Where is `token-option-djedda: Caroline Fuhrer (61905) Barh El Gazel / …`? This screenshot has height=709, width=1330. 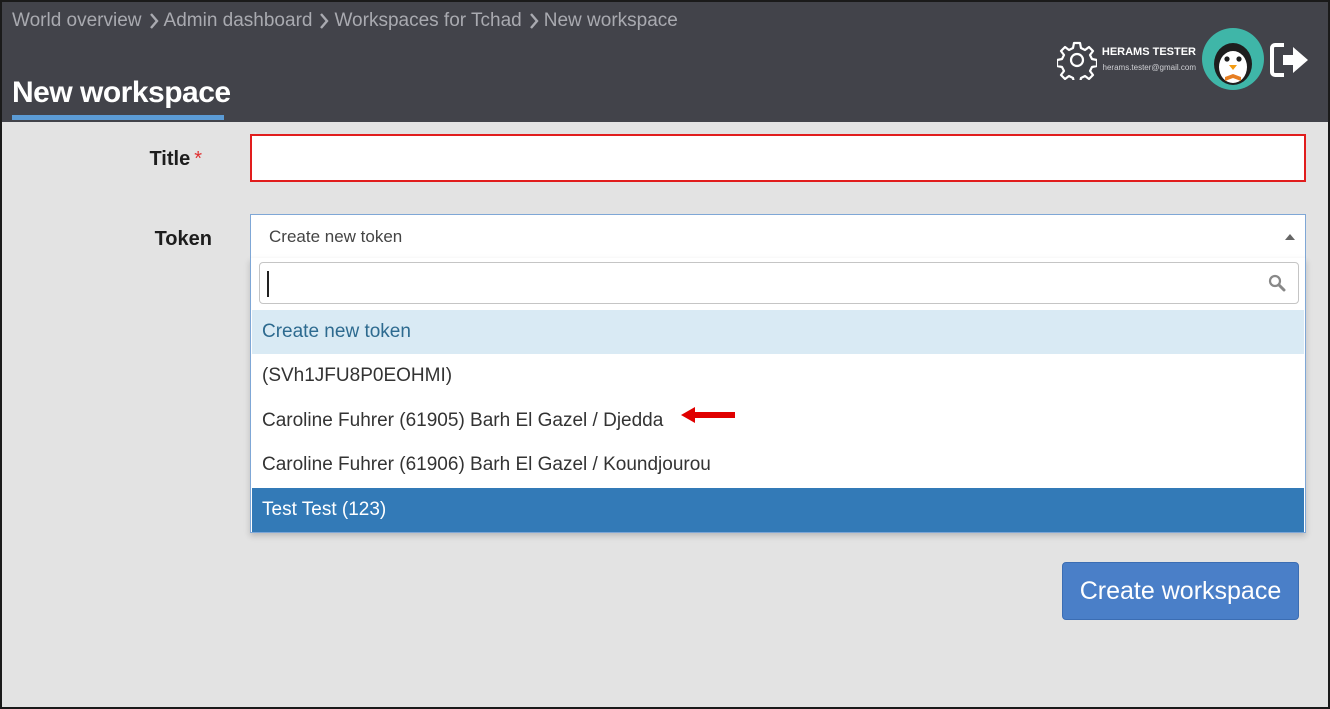
token-option-djedda: Caroline Fuhrer (61905) Barh El Gazel / … is located at coordinates (778, 421).